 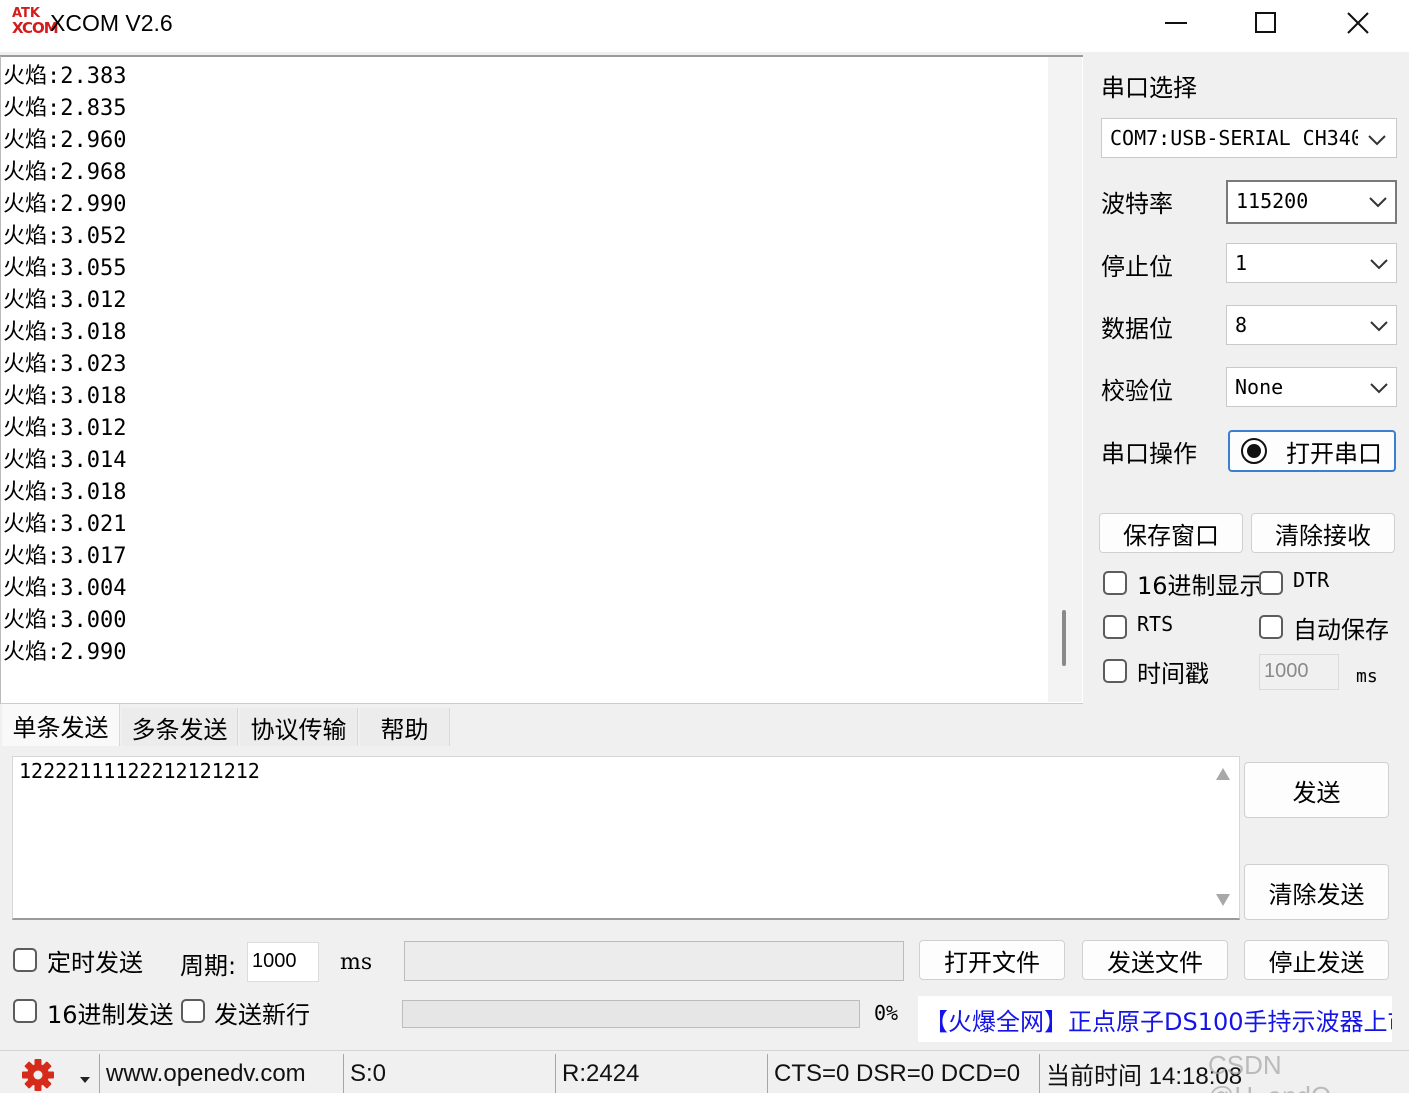 I want to click on timed-send-checkbox, so click(x=25, y=960).